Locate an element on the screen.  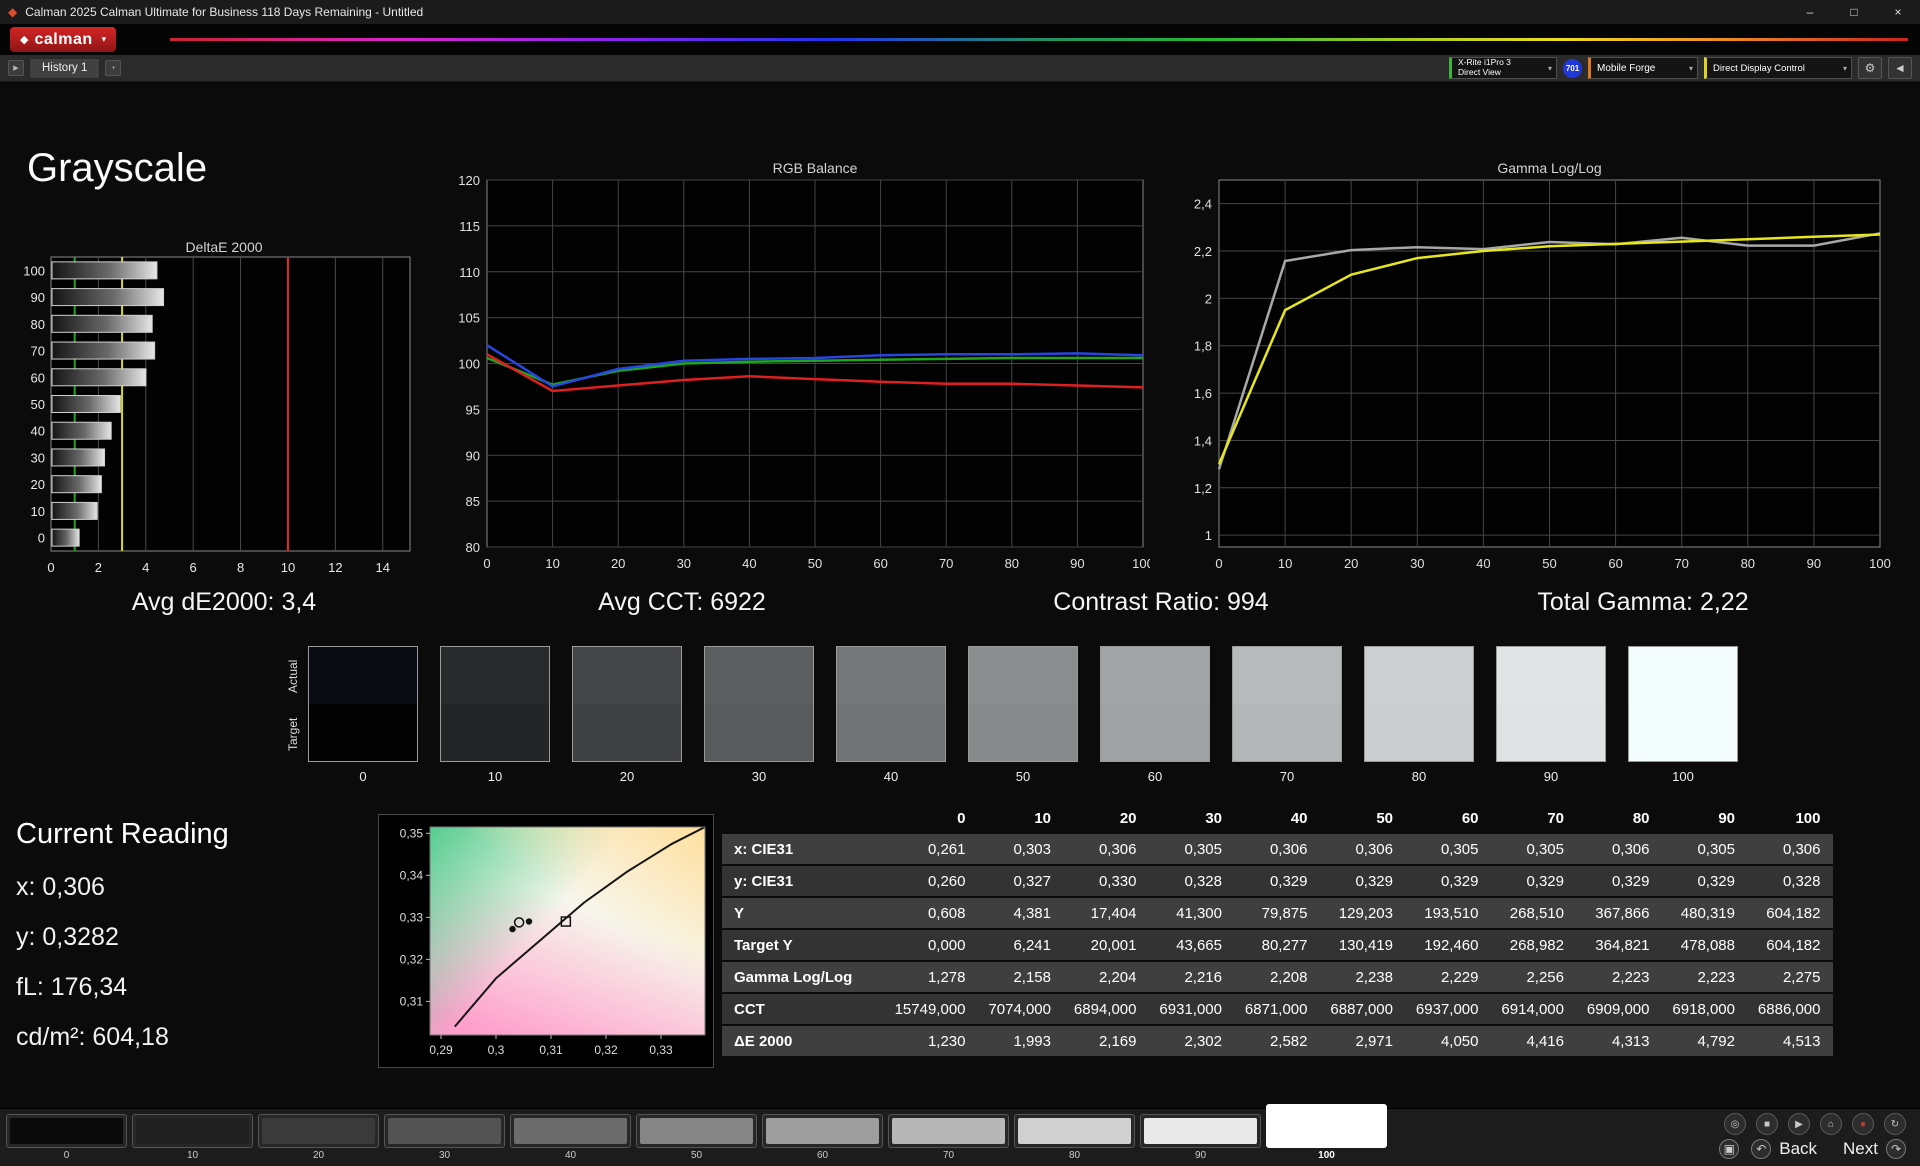
level-button-10: 10 is located at coordinates (192, 1138).